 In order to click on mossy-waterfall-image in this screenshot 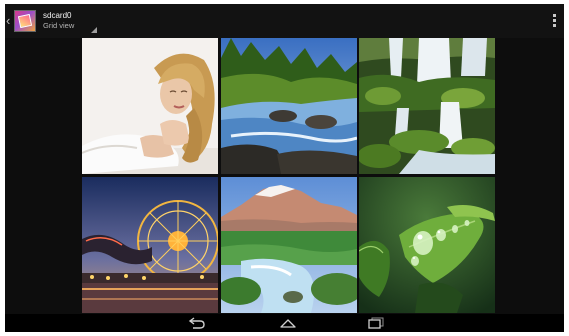, I will do `click(427, 106)`.